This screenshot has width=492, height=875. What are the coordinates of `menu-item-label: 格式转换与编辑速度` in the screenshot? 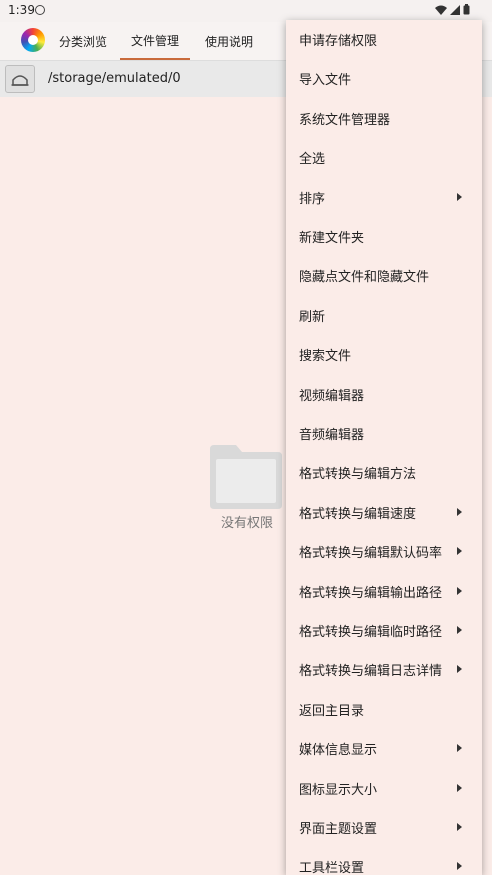 It's located at (358, 514).